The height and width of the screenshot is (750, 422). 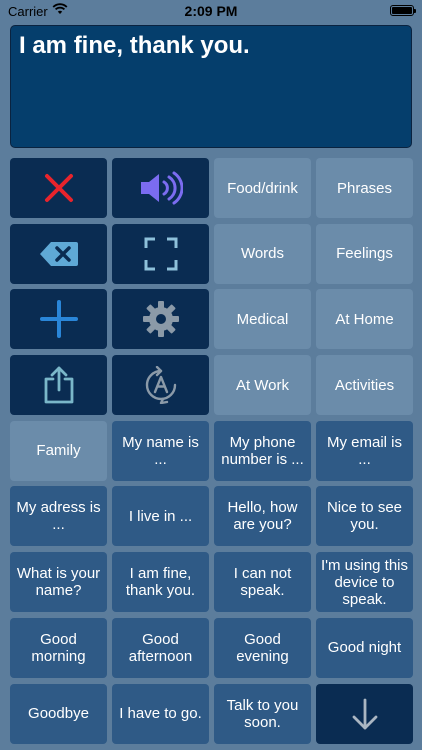 I want to click on arrow-down-icon, so click(x=365, y=714).